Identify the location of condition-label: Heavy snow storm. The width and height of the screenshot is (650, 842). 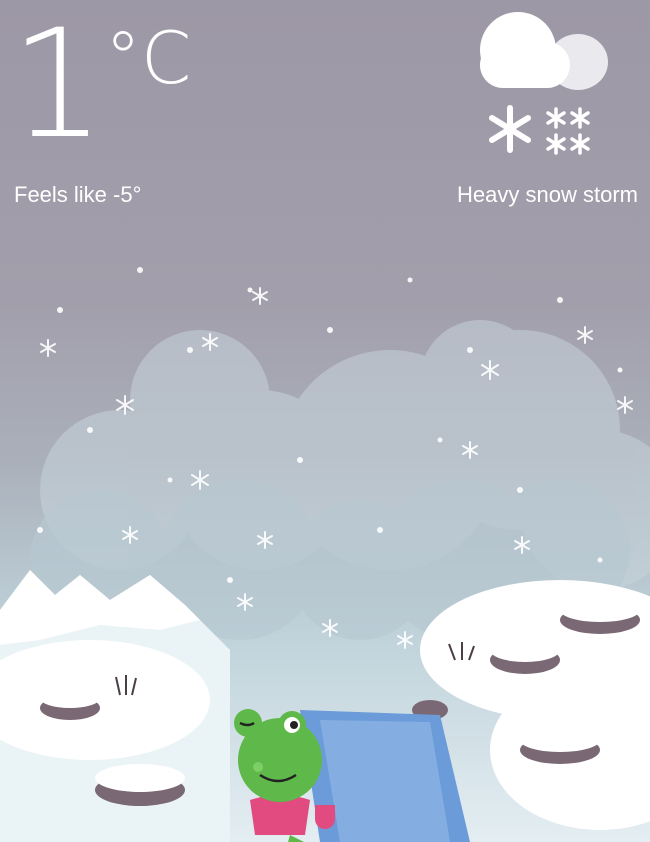
(547, 194).